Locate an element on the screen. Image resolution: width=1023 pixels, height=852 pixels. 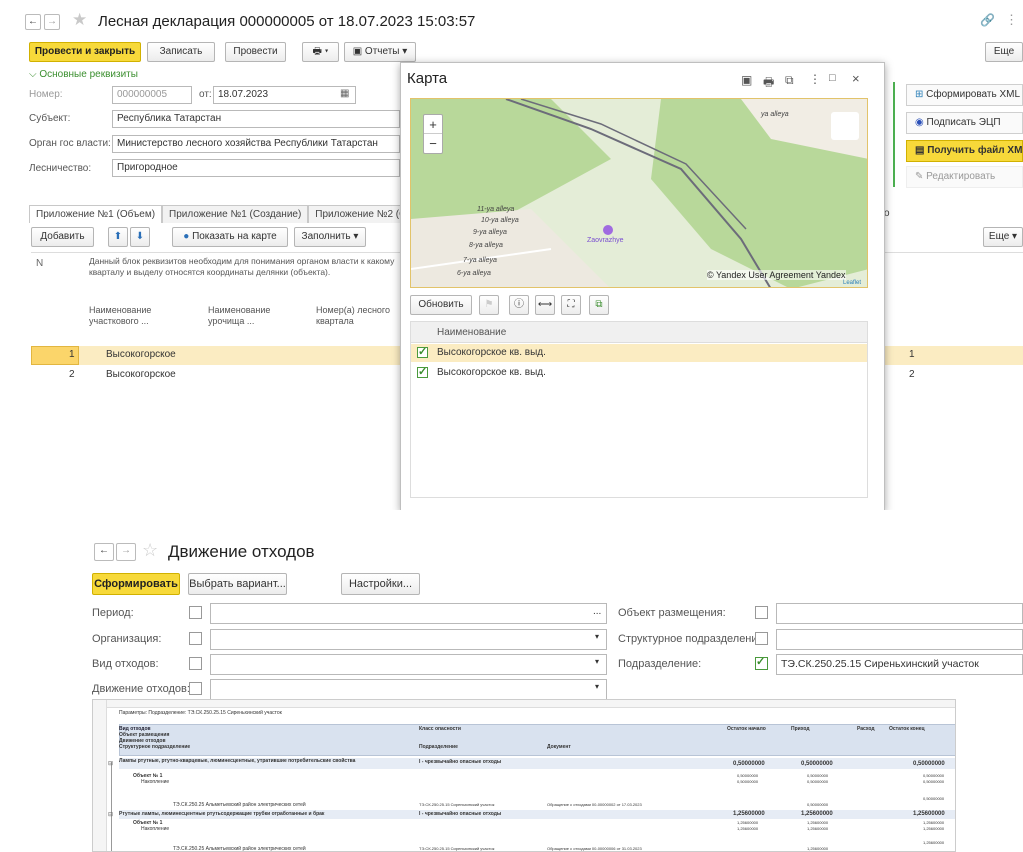
list-item-label: Высокогорское кв. выд. is located at coordinates (491, 352).